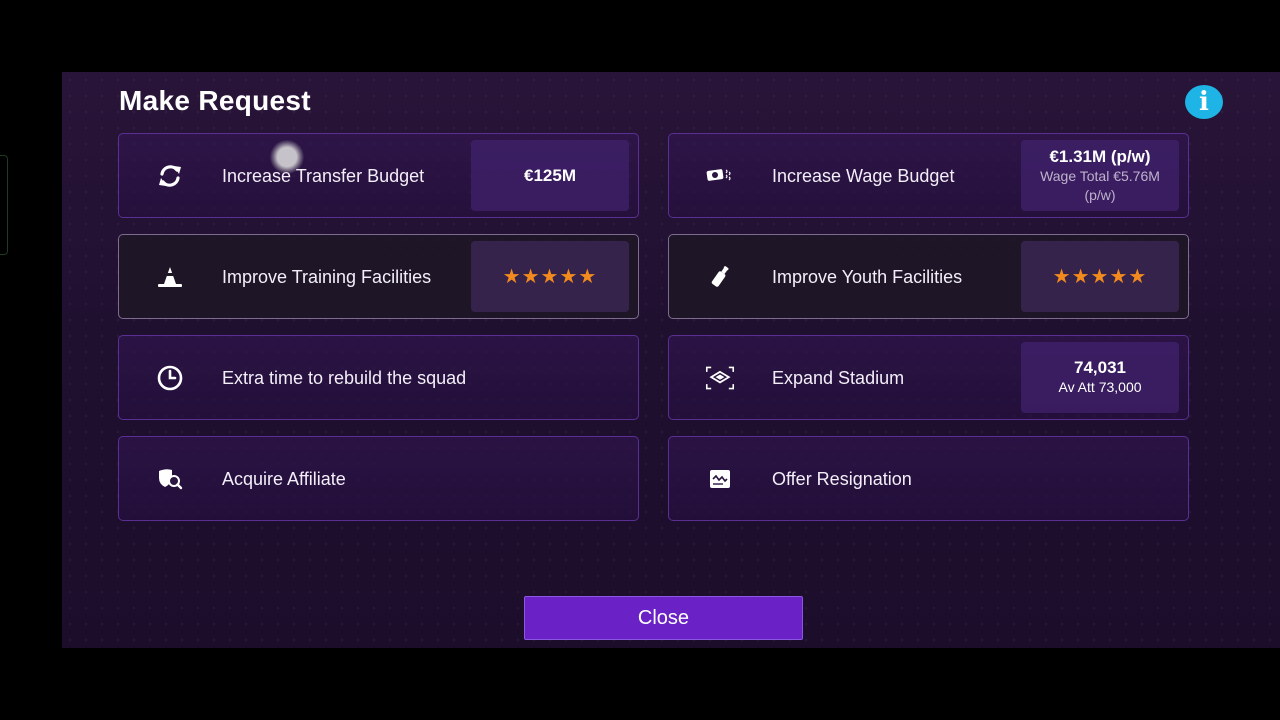 The width and height of the screenshot is (1280, 720). I want to click on value-main: €125M, so click(550, 175).